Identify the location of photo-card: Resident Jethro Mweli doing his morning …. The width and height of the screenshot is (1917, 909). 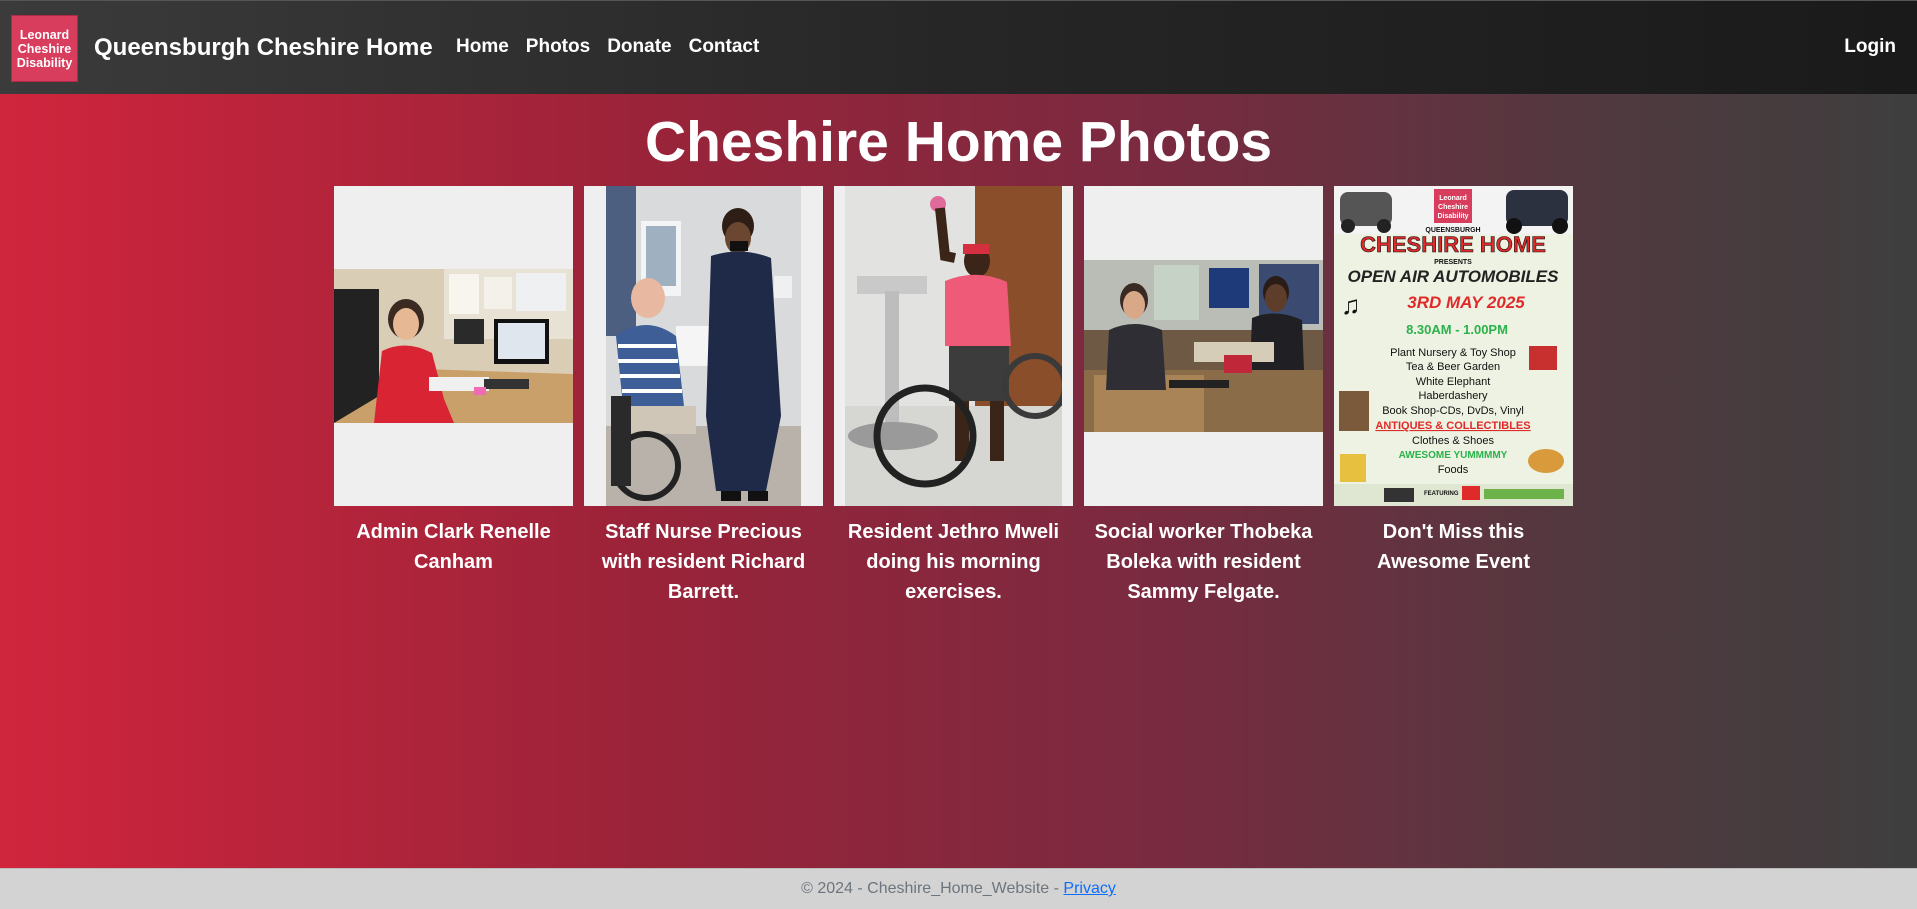
(953, 396).